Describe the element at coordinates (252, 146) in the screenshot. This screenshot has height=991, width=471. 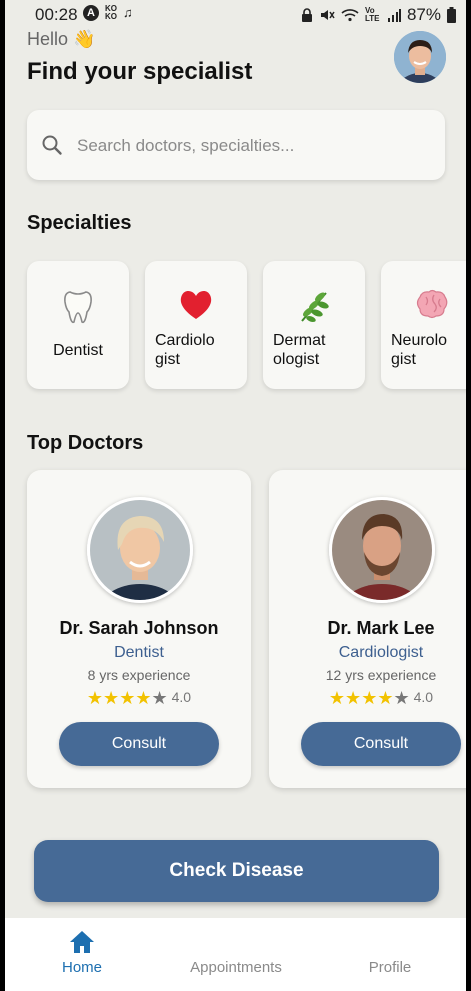
I see `search-input` at that location.